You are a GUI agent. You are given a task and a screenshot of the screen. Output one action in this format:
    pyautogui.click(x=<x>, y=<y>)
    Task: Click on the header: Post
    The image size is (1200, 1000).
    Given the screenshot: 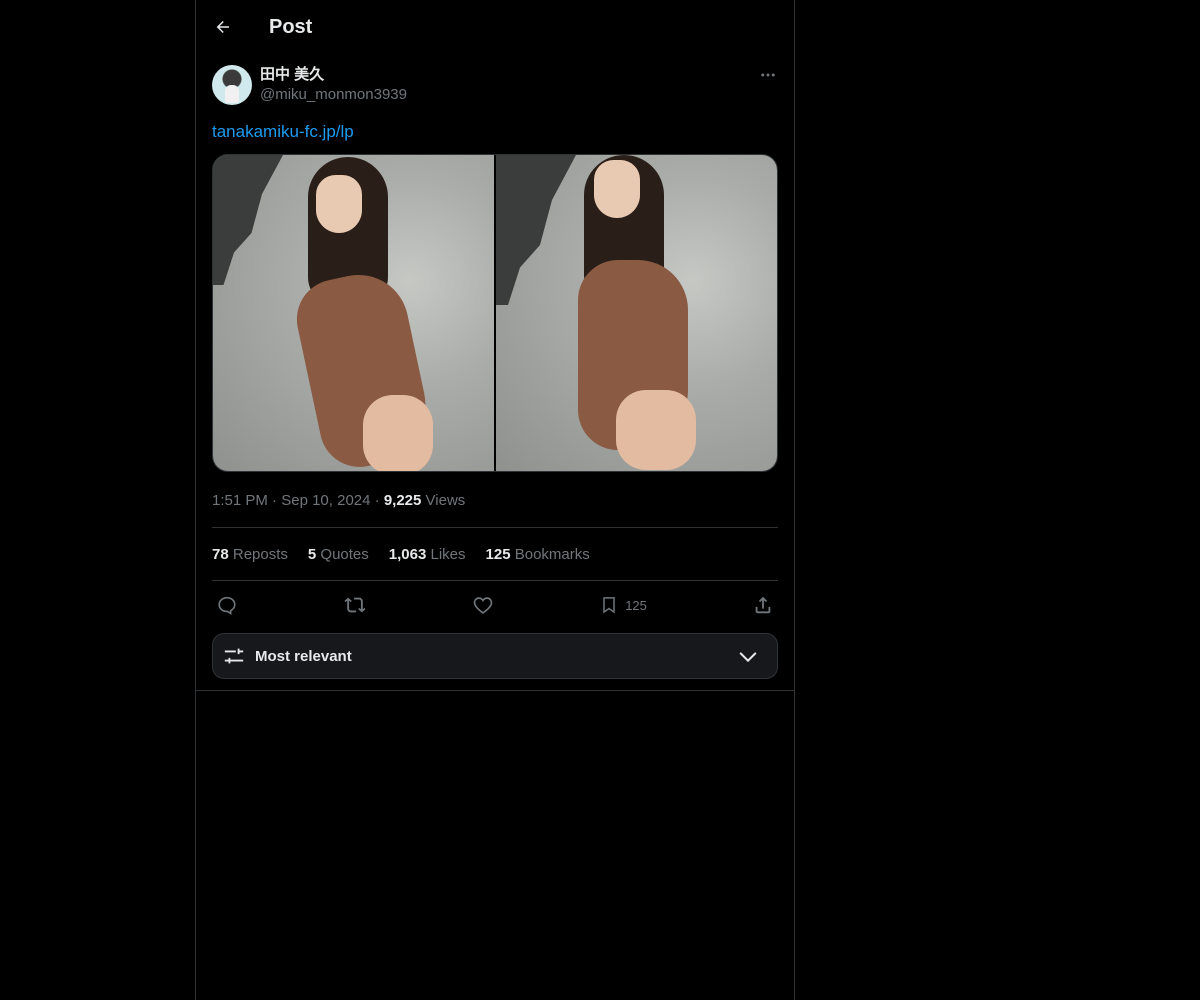 What is the action you would take?
    pyautogui.click(x=495, y=27)
    